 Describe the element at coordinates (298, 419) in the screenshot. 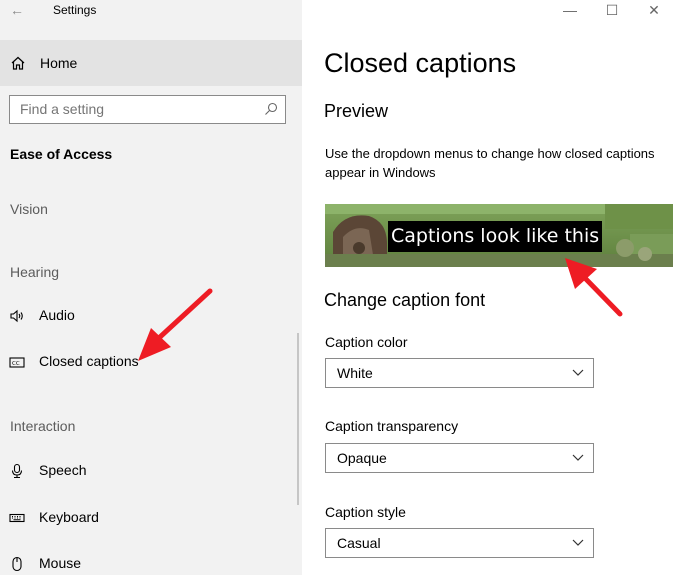

I see `sidebar-scrollbar` at that location.